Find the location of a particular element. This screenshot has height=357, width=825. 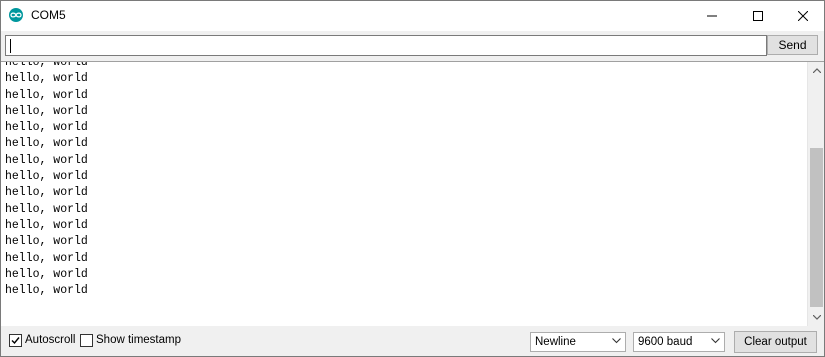

baud-rate-value: 9600 baud is located at coordinates (665, 342).